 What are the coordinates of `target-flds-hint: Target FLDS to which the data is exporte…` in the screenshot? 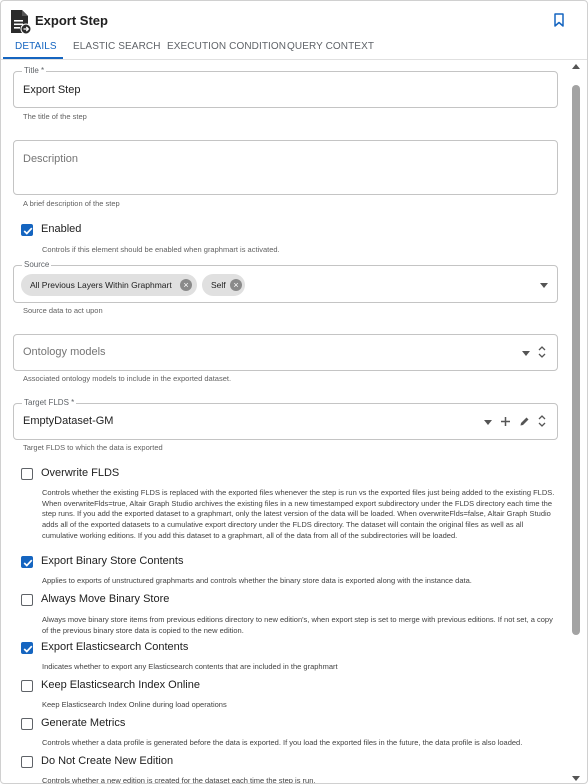 It's located at (93, 447).